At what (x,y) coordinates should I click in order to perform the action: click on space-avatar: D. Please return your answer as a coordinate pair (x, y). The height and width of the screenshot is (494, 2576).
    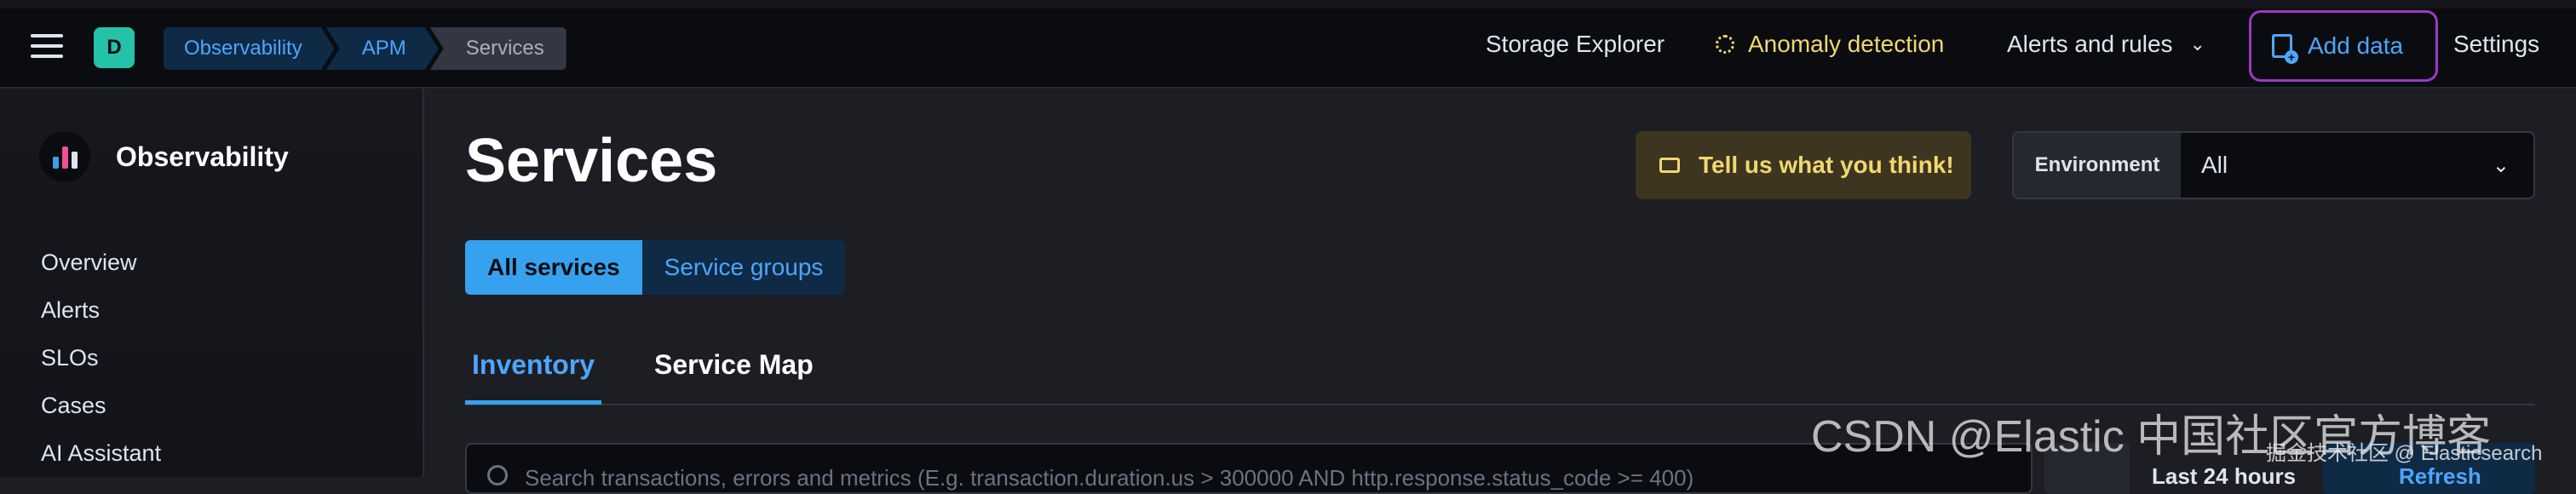
    Looking at the image, I should click on (114, 47).